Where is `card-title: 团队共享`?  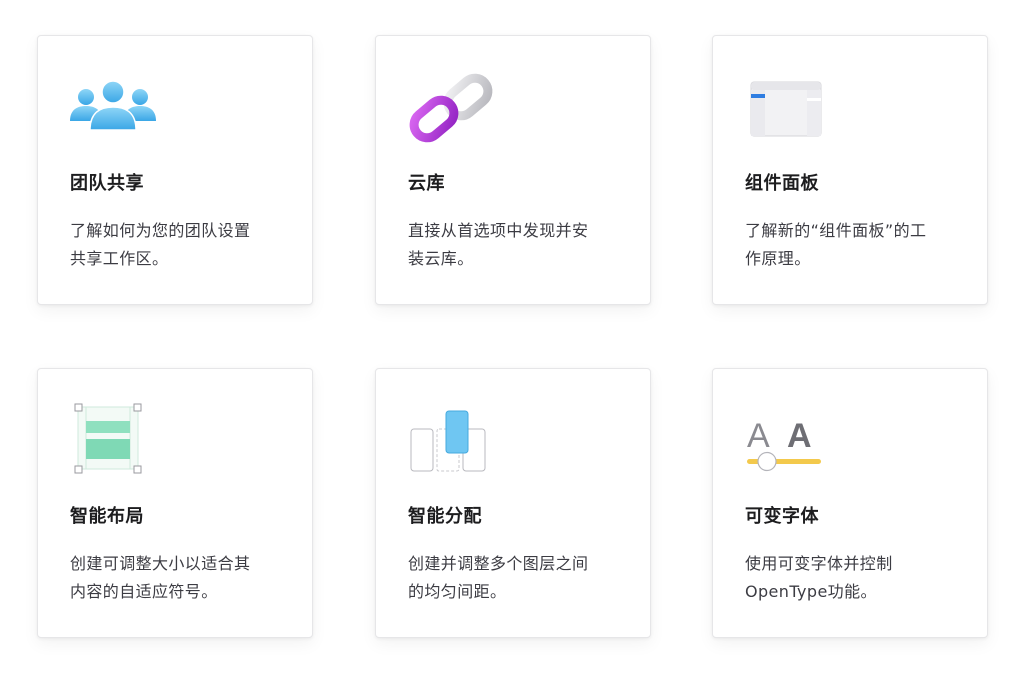 card-title: 团队共享 is located at coordinates (107, 183).